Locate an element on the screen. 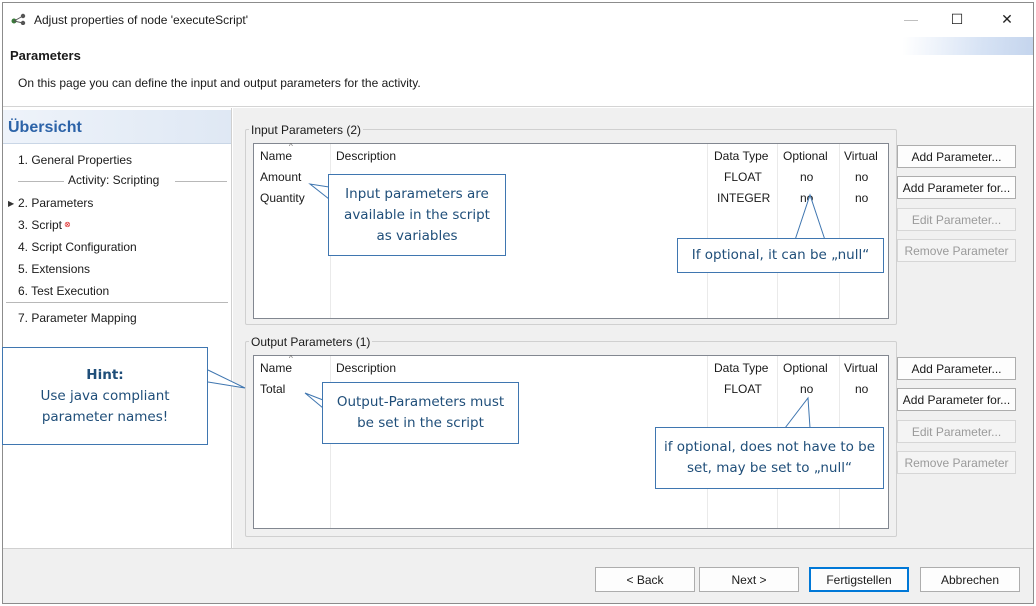  close-button: ✕ is located at coordinates (1007, 19).